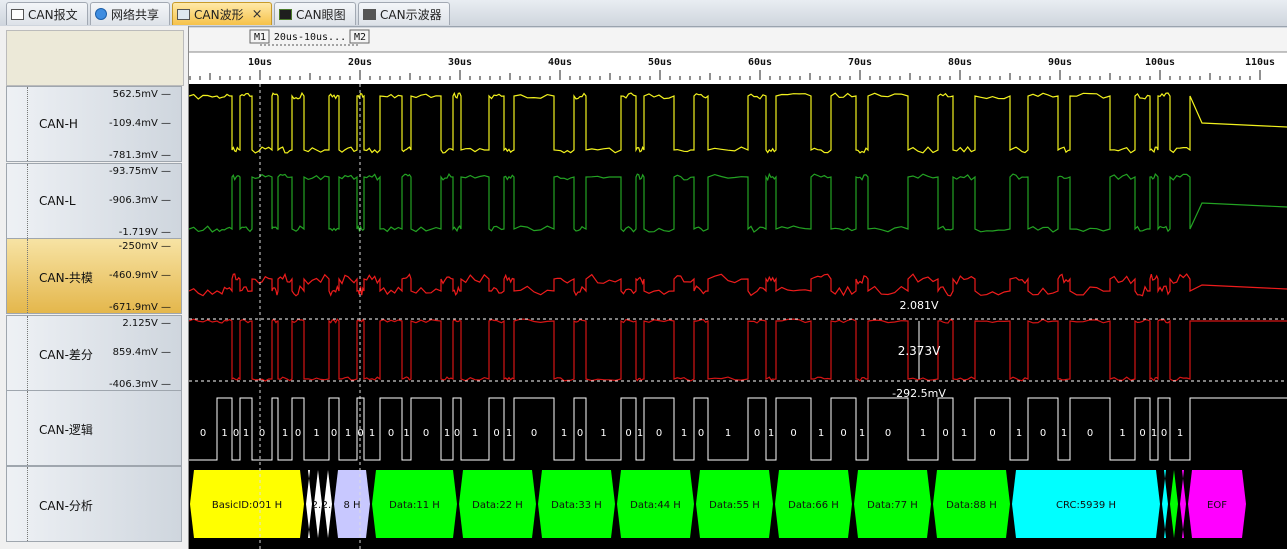  I want to click on channel-row: CAN-H 562.5mV — -109.4mV — -781.3mV —, so click(94, 124).